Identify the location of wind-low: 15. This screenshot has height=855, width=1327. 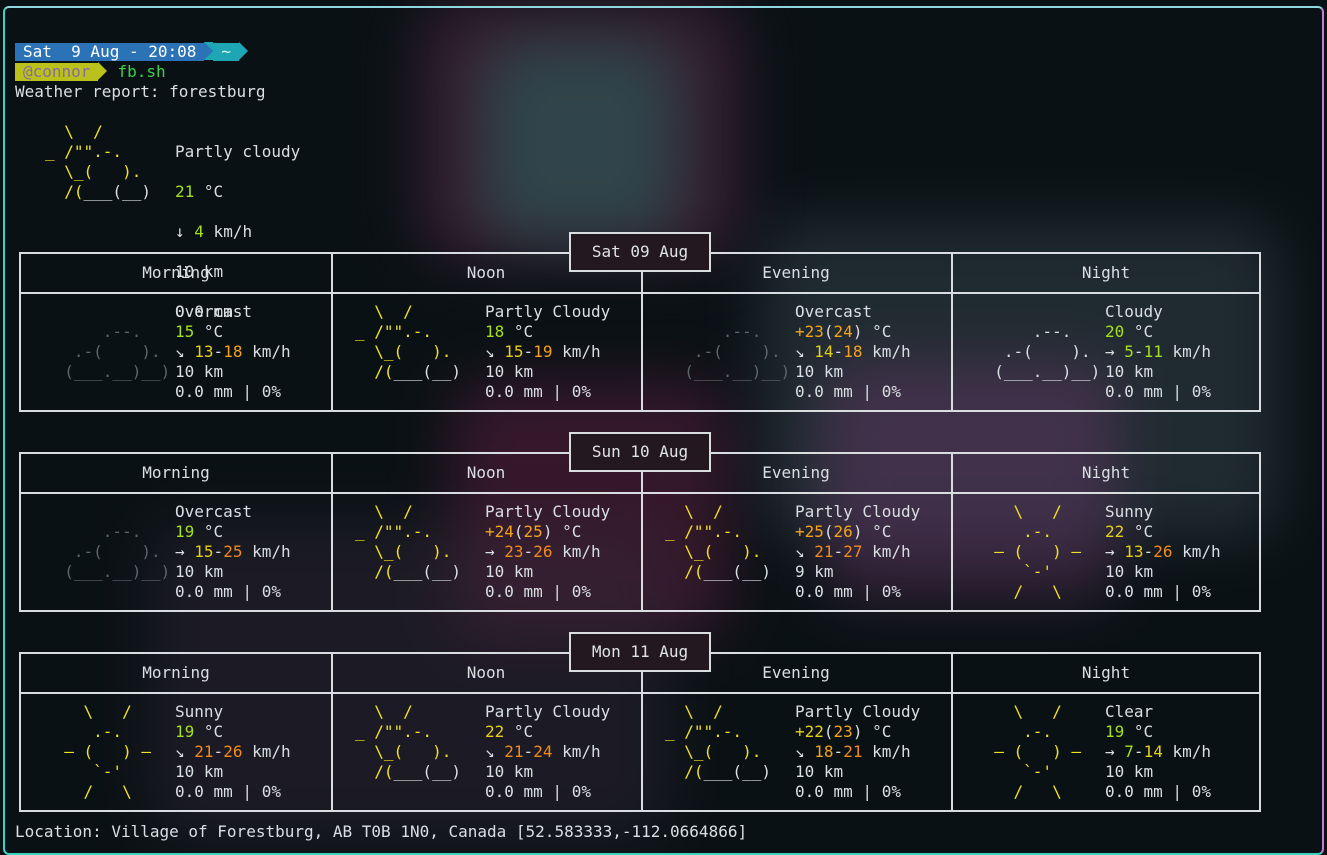
(514, 351).